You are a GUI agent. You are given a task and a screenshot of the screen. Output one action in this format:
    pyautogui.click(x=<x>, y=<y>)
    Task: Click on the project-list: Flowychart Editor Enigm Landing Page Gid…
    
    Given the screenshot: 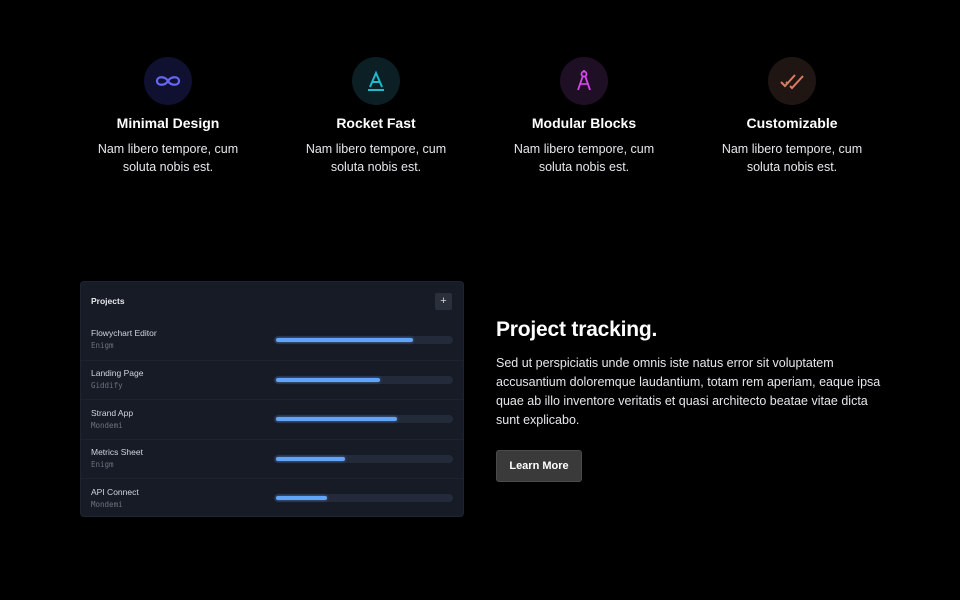 What is the action you would take?
    pyautogui.click(x=272, y=418)
    